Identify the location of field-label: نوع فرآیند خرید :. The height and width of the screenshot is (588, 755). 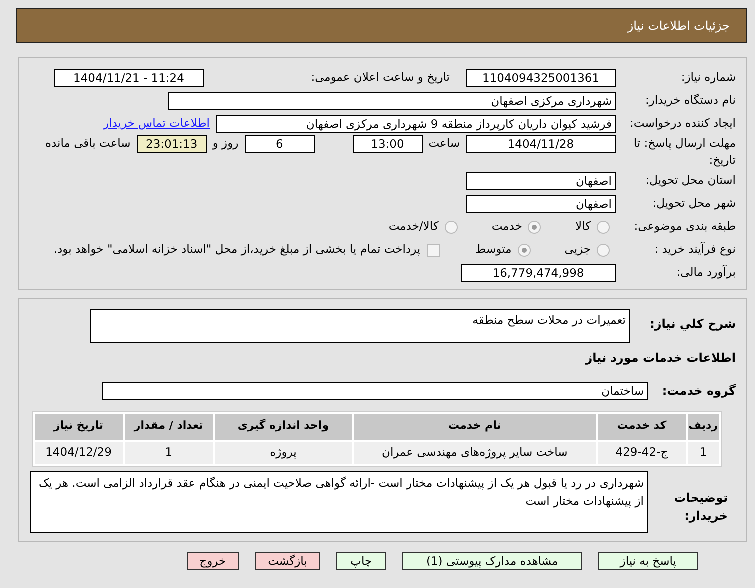
(695, 249).